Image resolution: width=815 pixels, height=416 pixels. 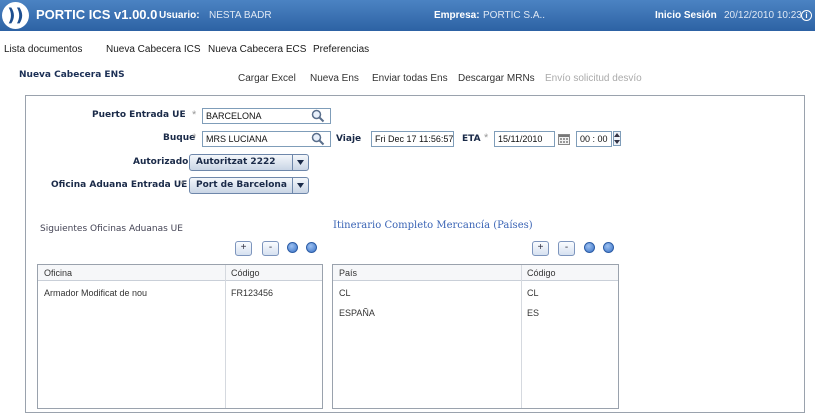 What do you see at coordinates (475, 336) in the screenshot?
I see `itinerario-table: País Código CL CL ESPAÑA ES` at bounding box center [475, 336].